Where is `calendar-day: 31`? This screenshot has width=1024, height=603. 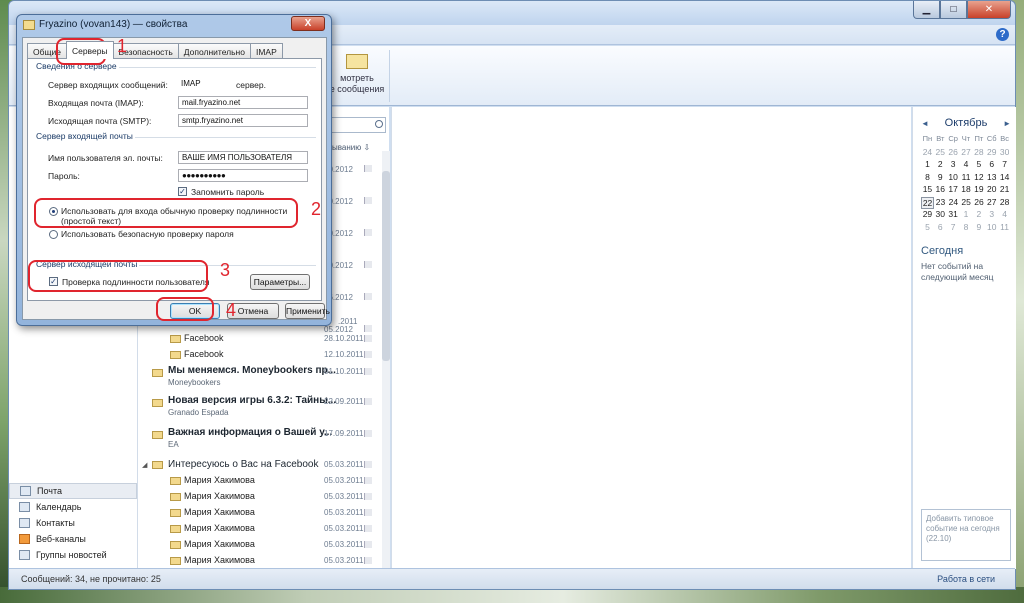
calendar-day: 31 is located at coordinates (953, 215).